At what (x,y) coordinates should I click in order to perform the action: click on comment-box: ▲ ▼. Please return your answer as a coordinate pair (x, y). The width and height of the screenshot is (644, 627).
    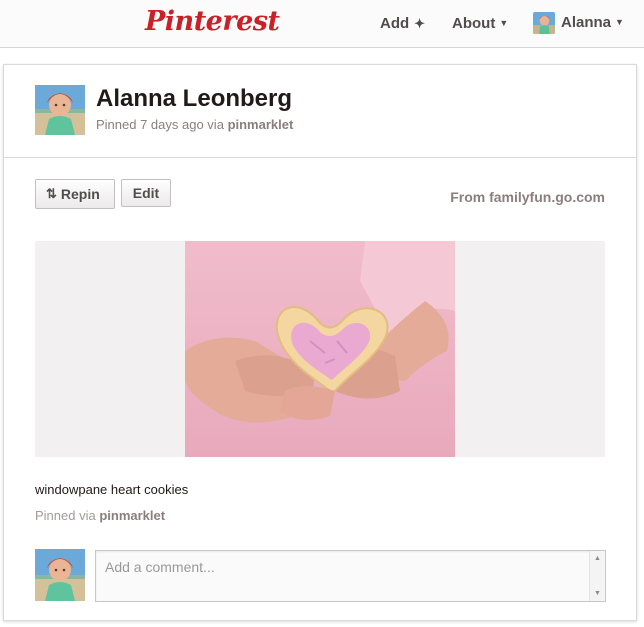
    Looking at the image, I should click on (350, 576).